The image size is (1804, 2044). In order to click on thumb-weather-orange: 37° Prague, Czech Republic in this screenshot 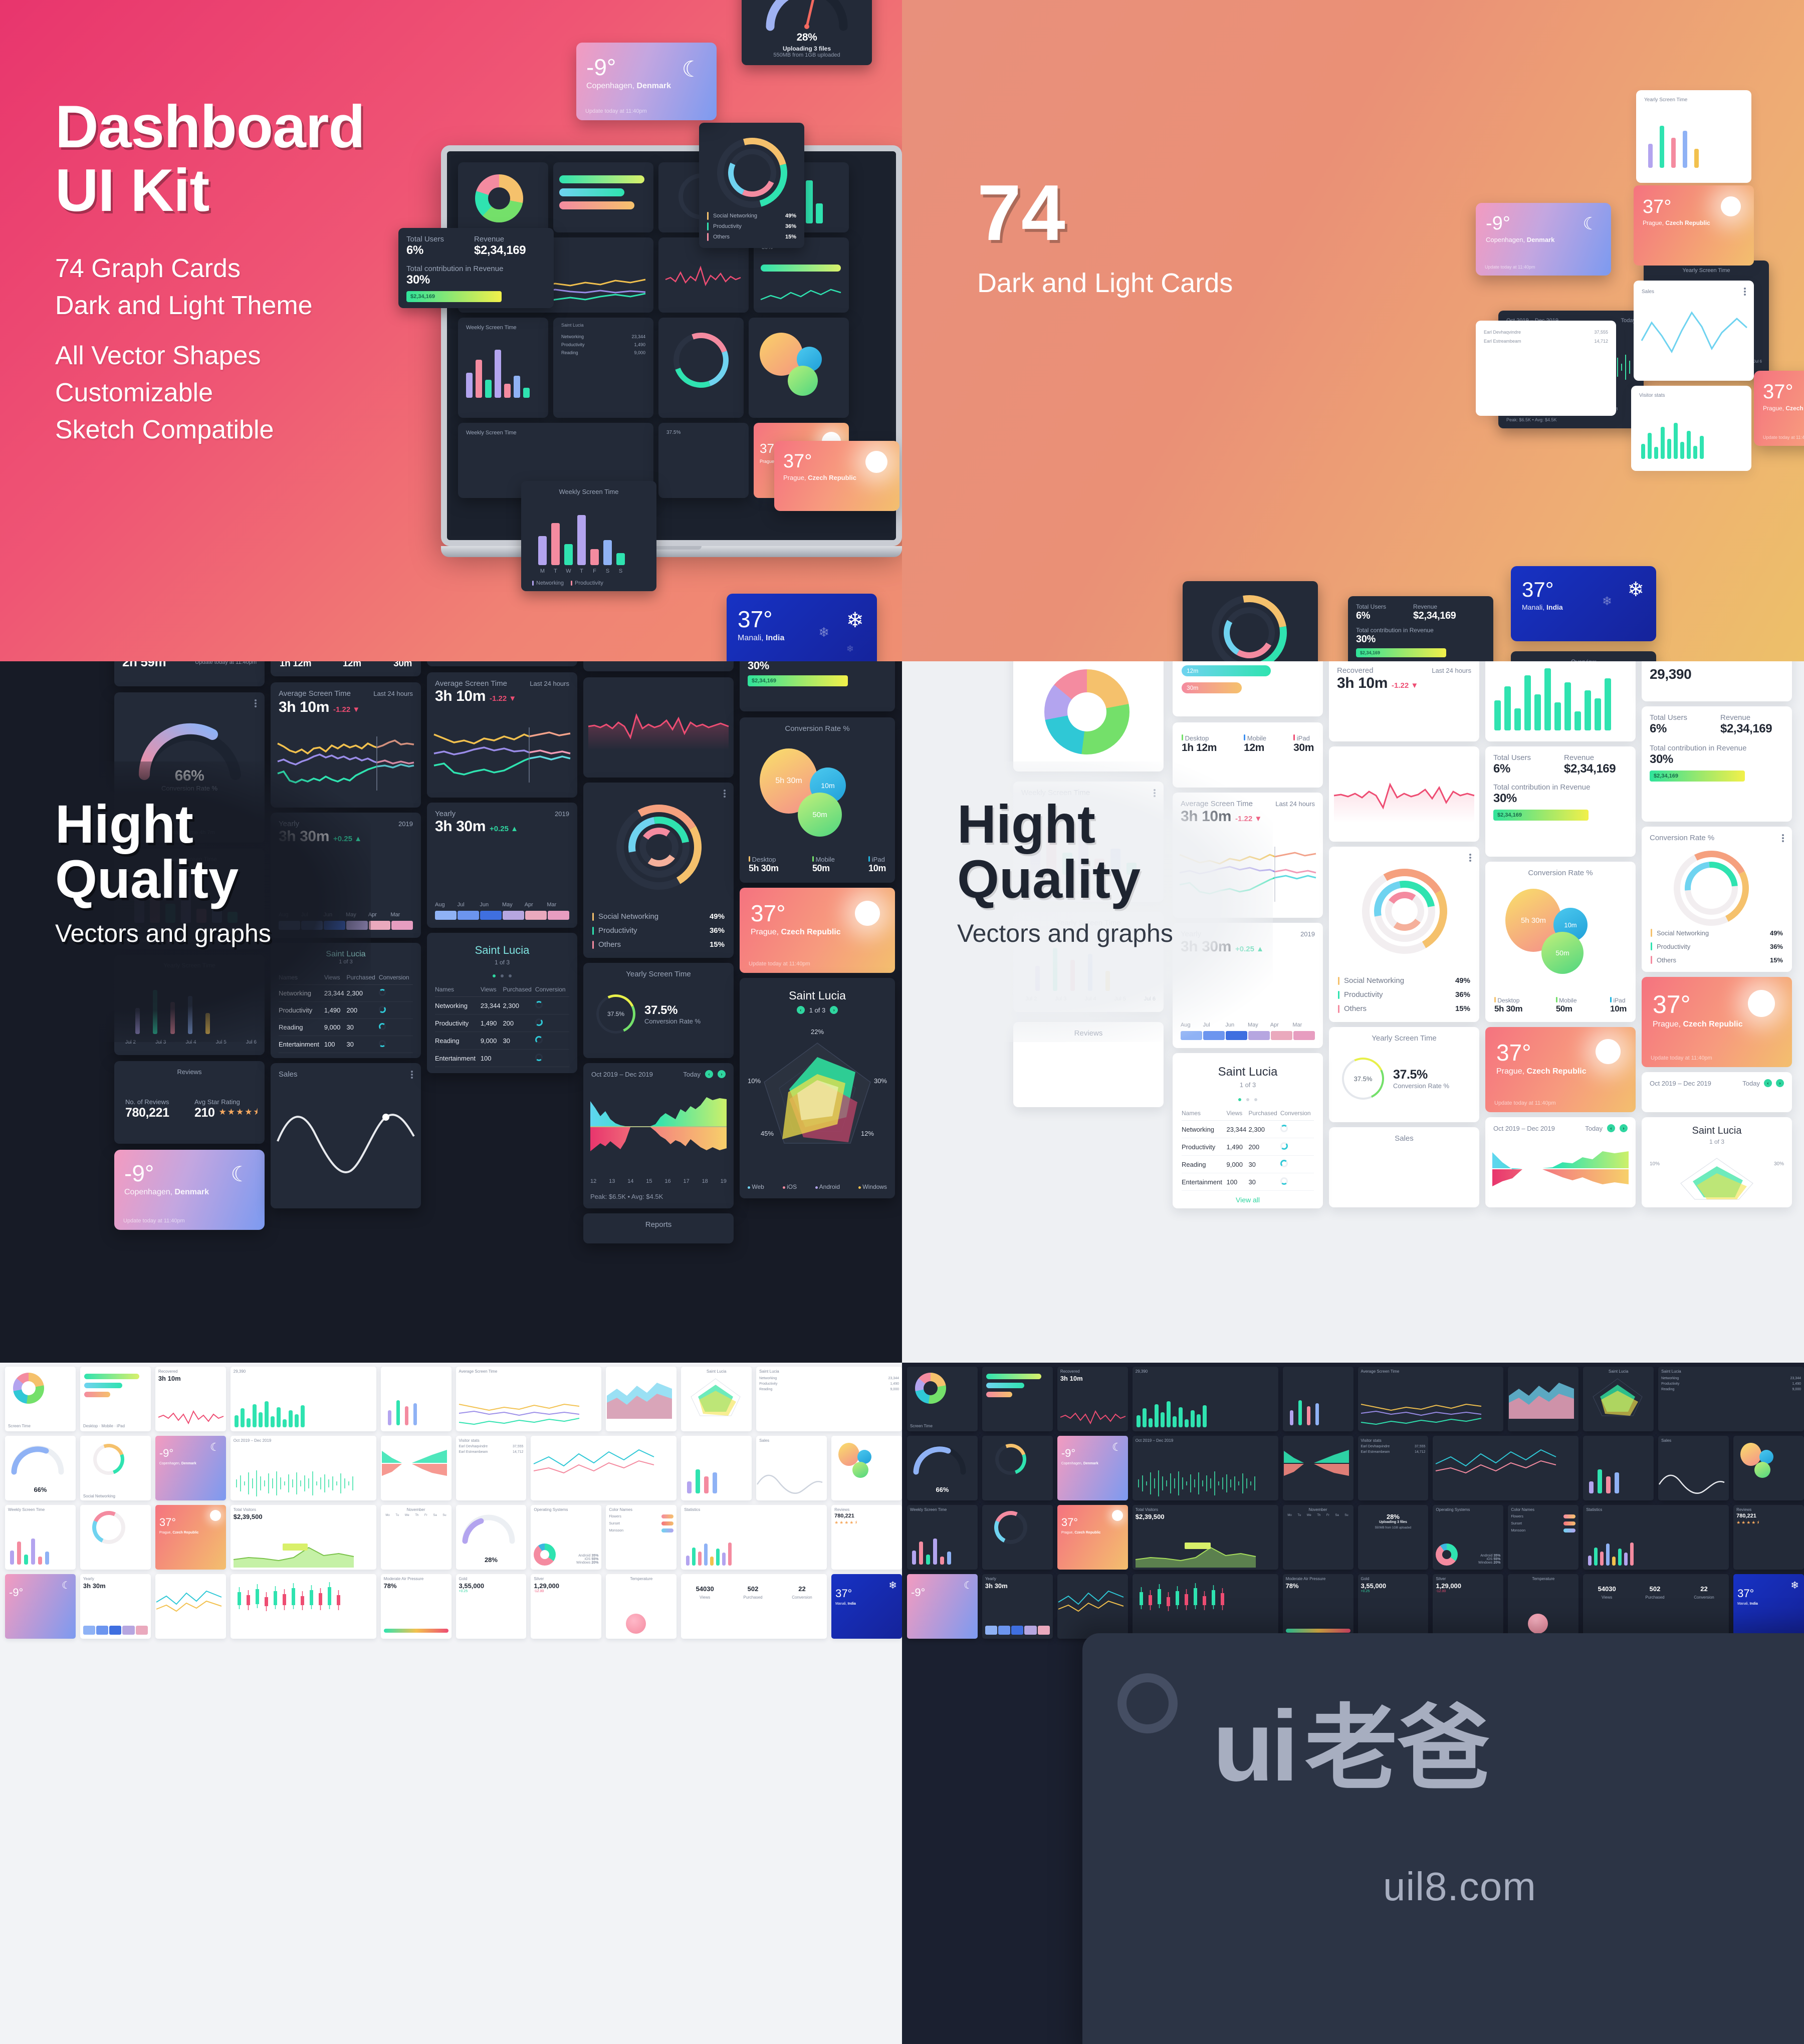, I will do `click(190, 1537)`.